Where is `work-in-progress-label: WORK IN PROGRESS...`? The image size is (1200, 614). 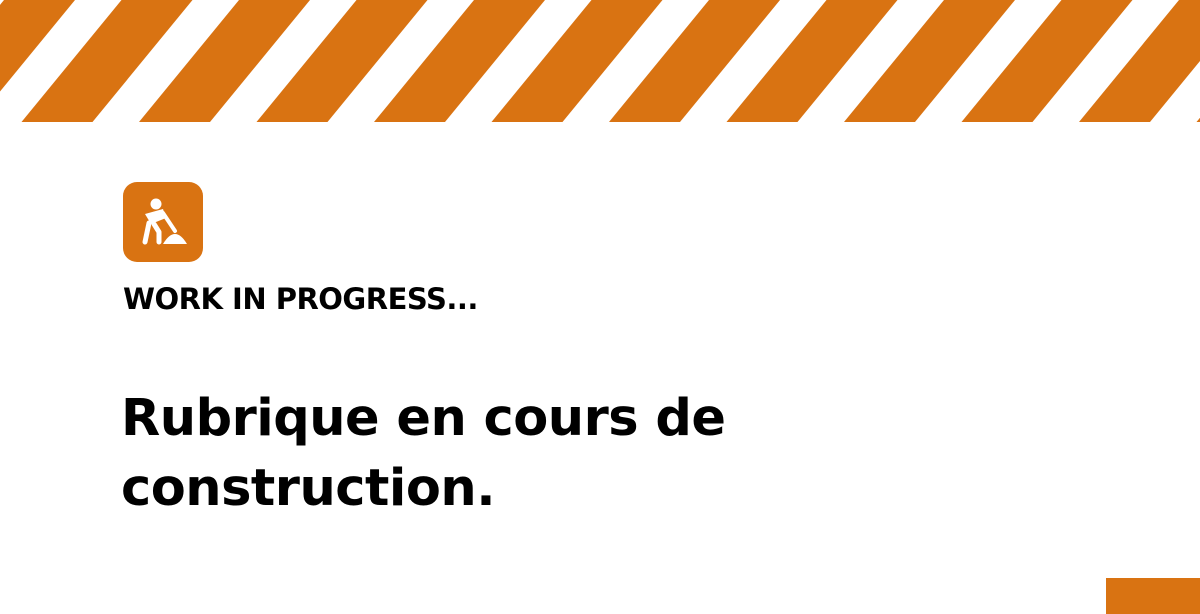
work-in-progress-label: WORK IN PROGRESS... is located at coordinates (300, 299).